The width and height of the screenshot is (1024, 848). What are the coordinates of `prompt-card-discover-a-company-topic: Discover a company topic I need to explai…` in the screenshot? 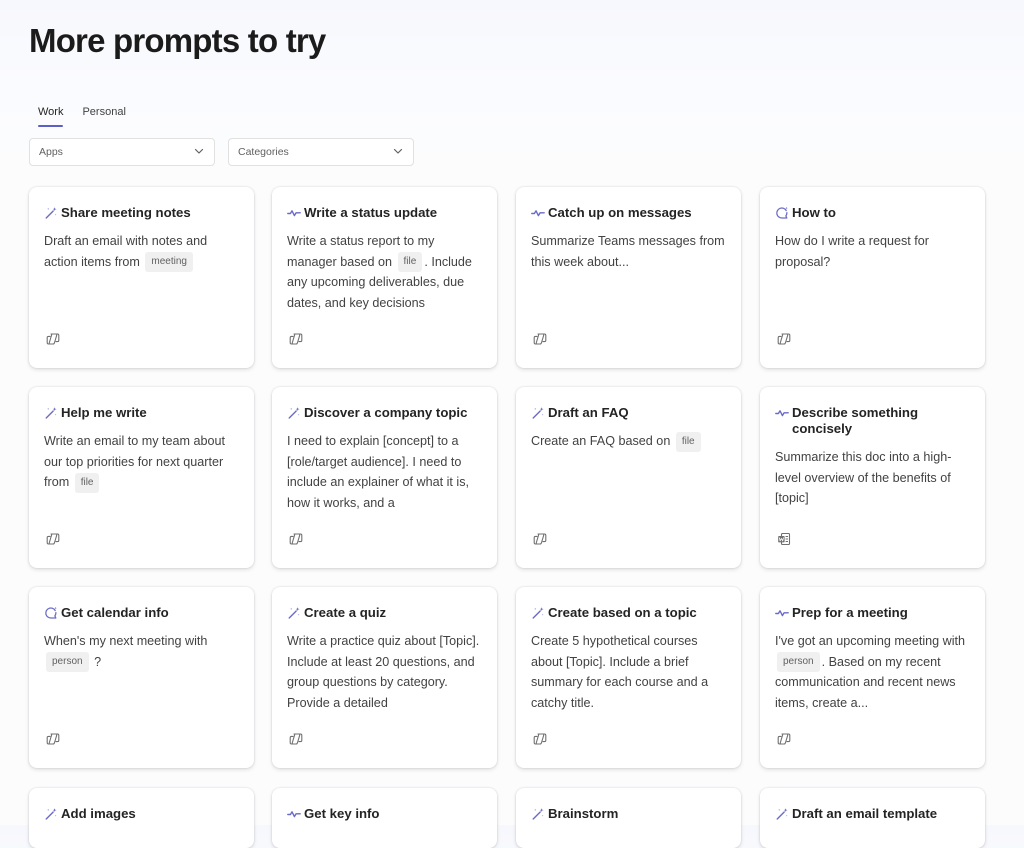 It's located at (384, 477).